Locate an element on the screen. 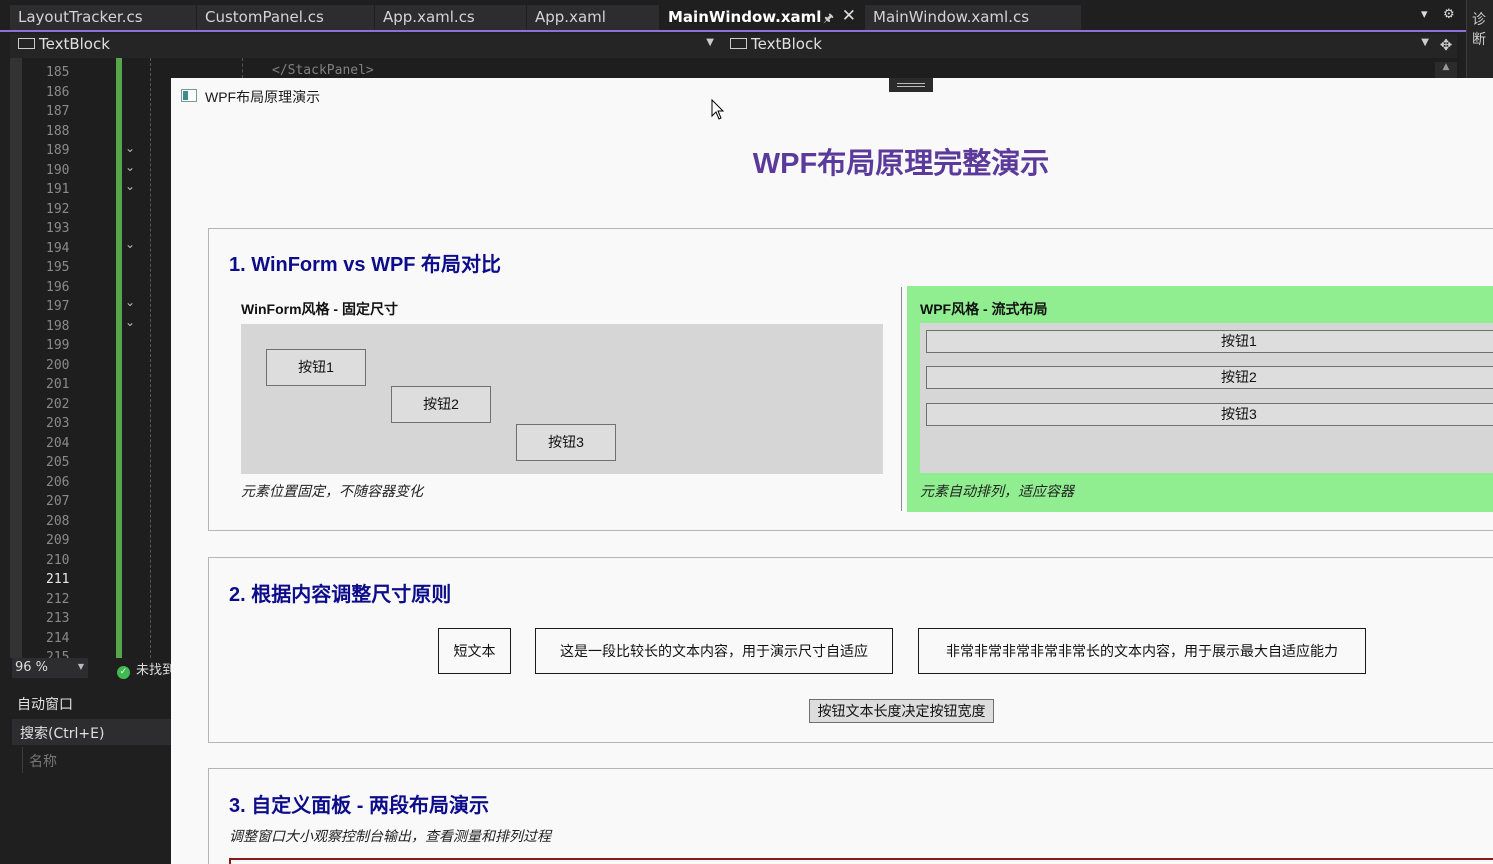 The image size is (1493, 864). line-number: 199 is located at coordinates (58, 345).